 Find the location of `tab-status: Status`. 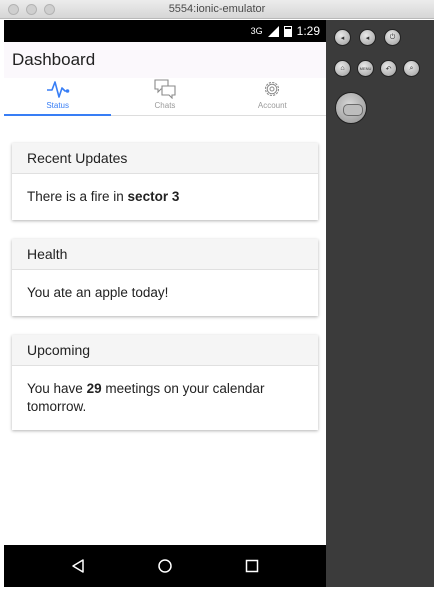

tab-status: Status is located at coordinates (58, 97).